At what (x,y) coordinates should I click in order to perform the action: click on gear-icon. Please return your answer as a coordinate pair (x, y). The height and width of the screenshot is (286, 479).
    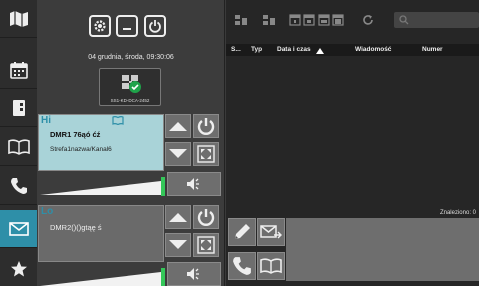
    Looking at the image, I should click on (100, 26).